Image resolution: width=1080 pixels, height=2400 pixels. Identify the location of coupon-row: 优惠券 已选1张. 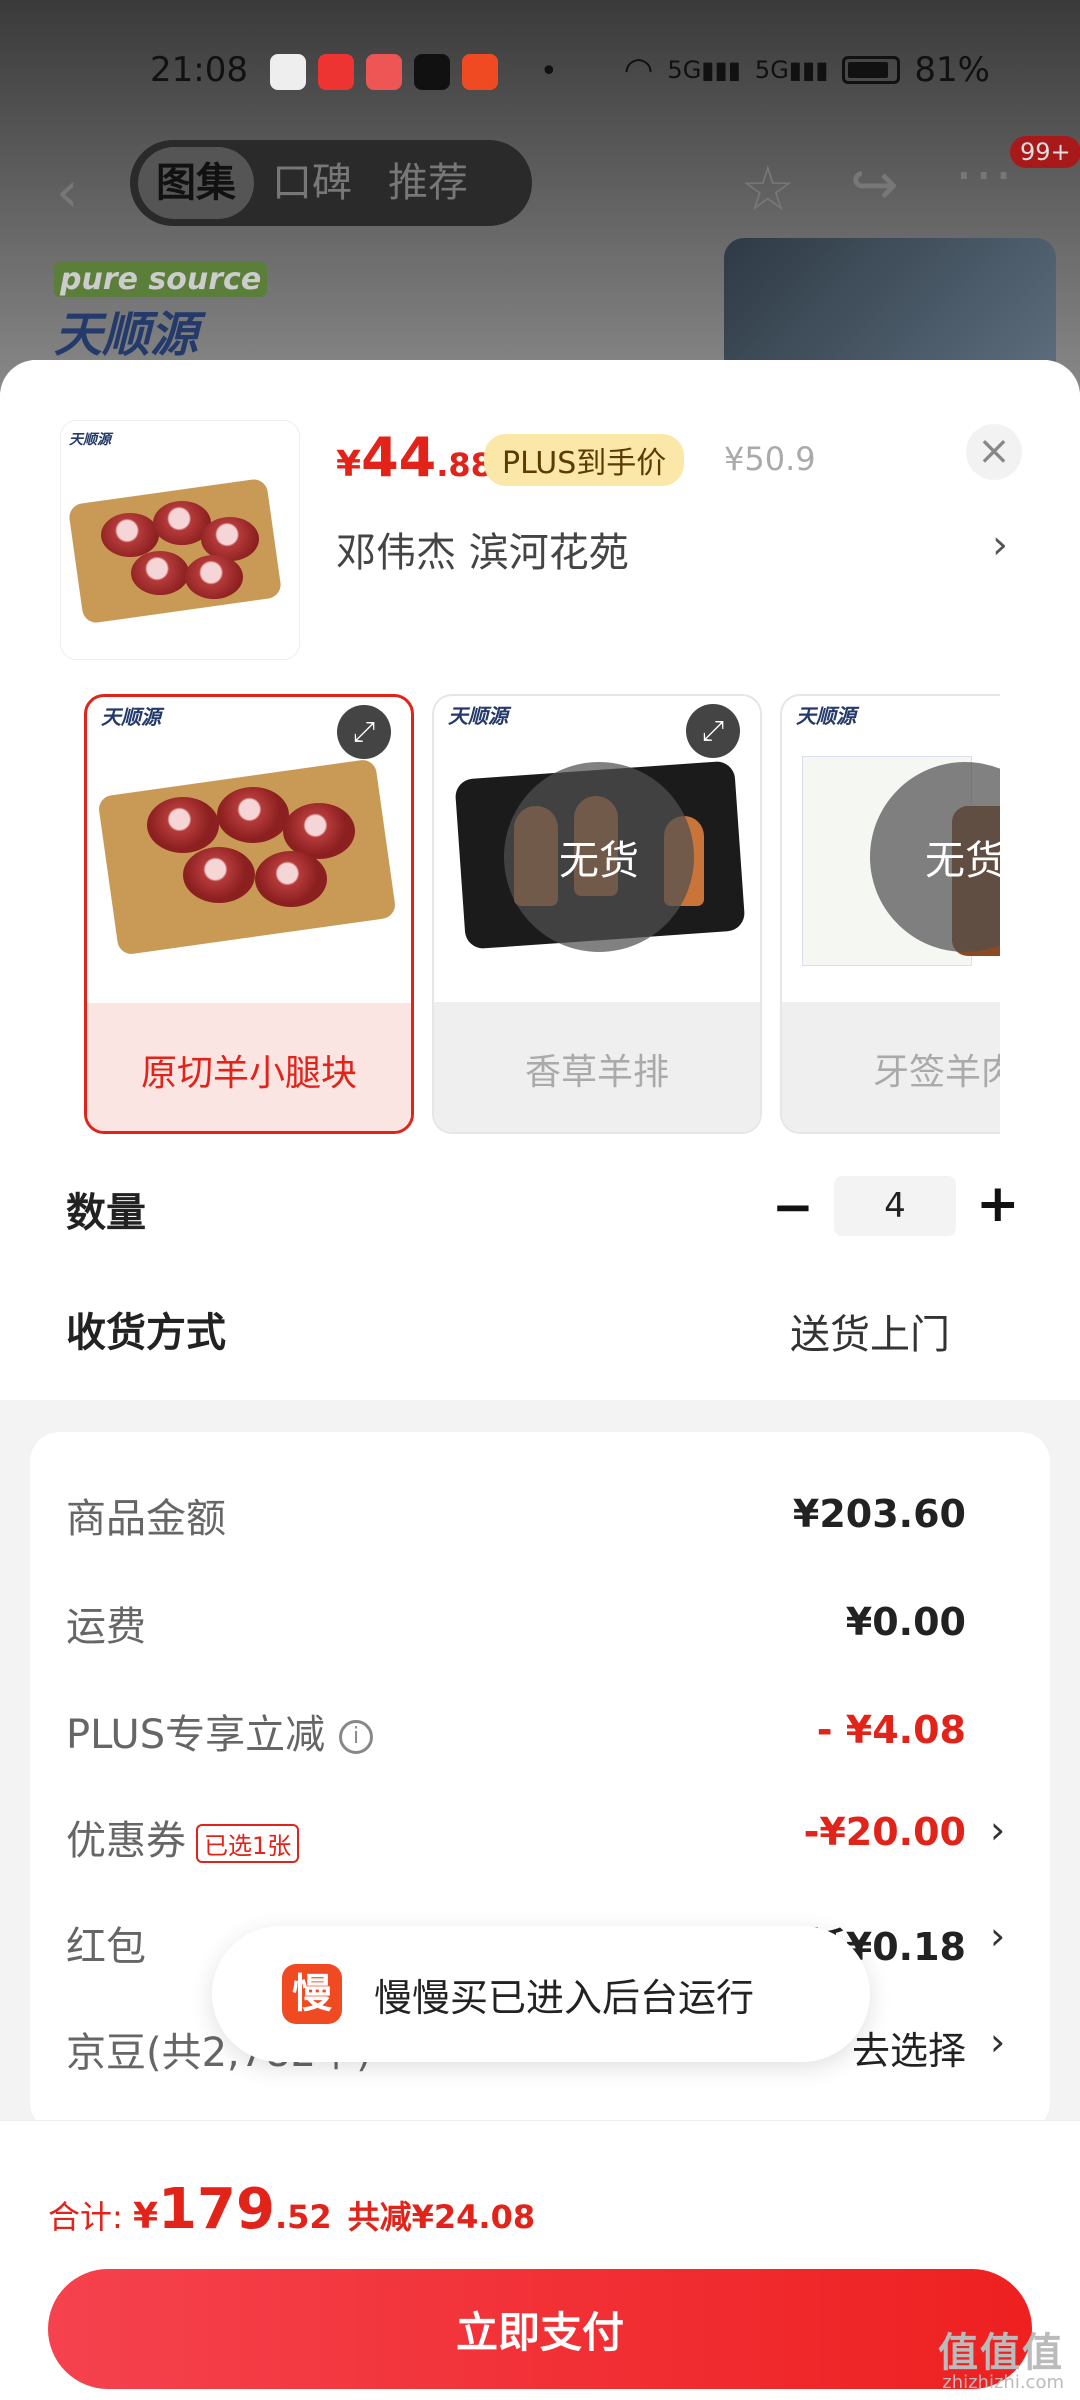
(183, 1837).